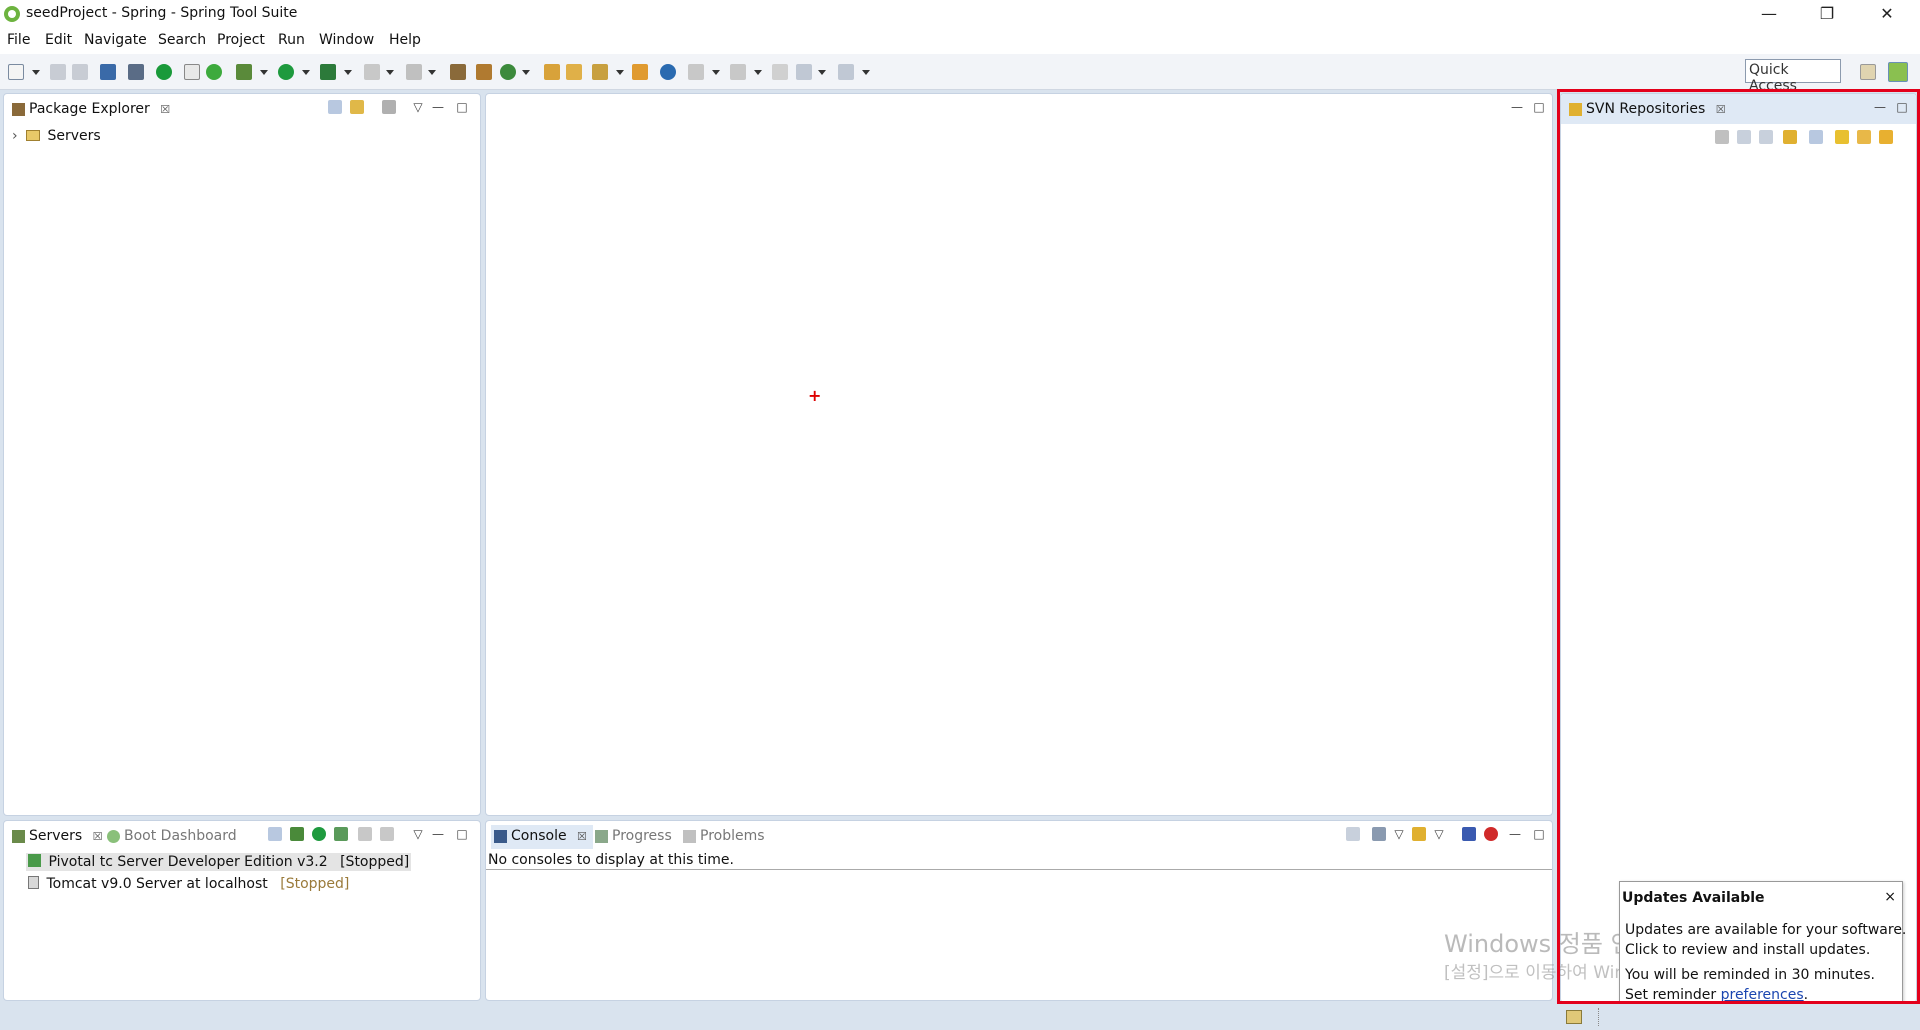  Describe the element at coordinates (275, 834) in the screenshot. I see `collapse-icon` at that location.